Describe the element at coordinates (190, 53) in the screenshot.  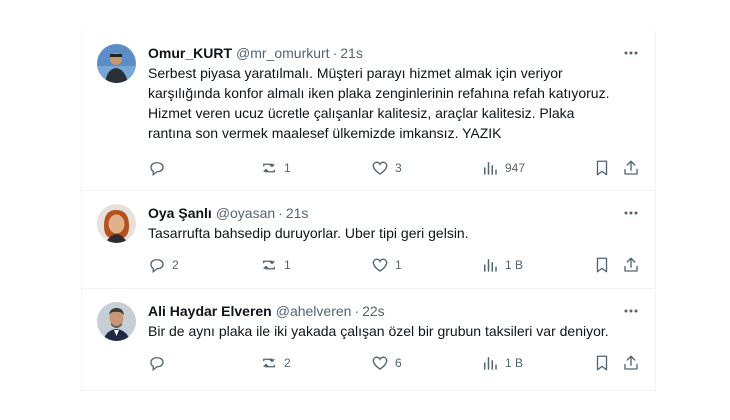
I see `author-name: Omur_KURT` at that location.